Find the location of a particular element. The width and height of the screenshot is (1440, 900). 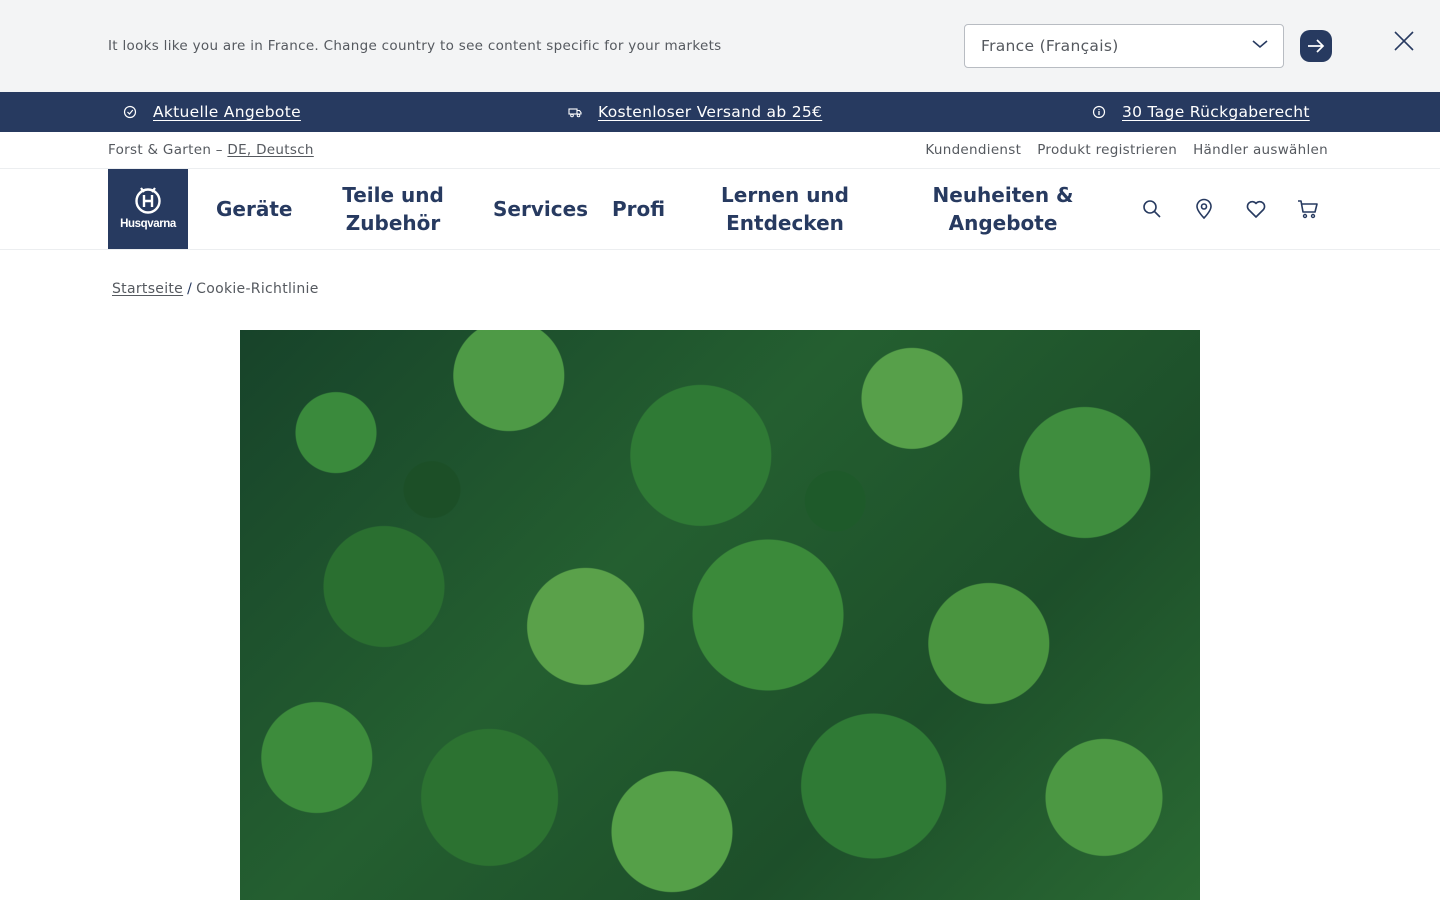

close-icon is located at coordinates (1404, 41).